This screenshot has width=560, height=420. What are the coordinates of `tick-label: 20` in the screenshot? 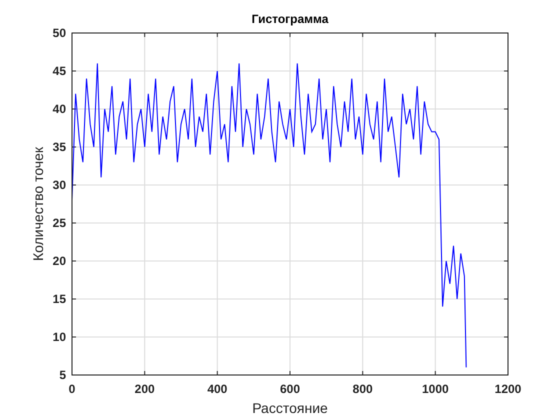 It's located at (59, 261).